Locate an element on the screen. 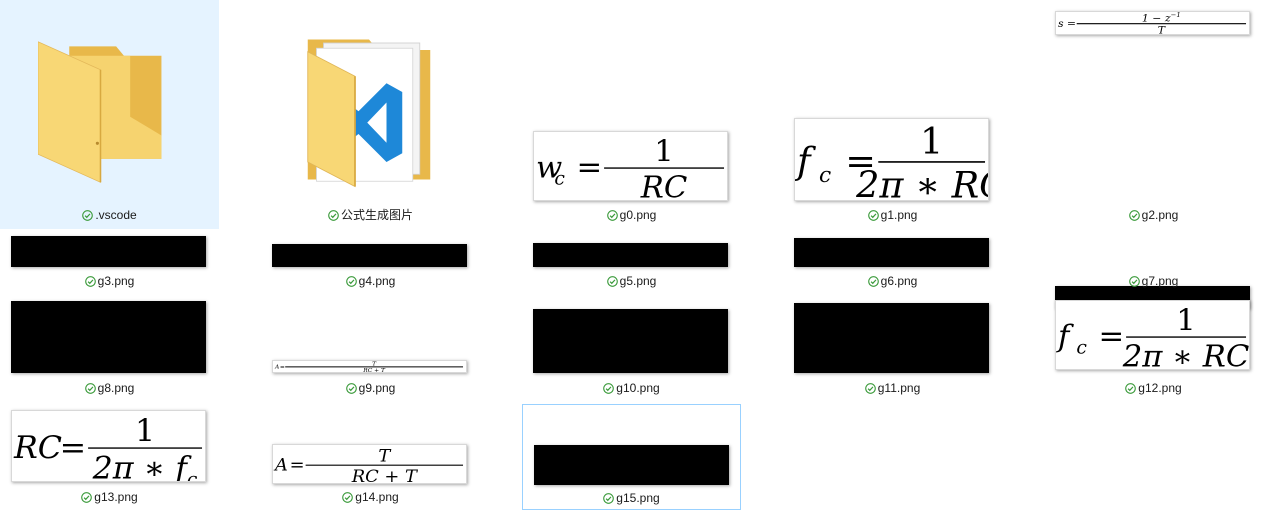  file-item: w c = 1 RC g0.png is located at coordinates (631, 114).